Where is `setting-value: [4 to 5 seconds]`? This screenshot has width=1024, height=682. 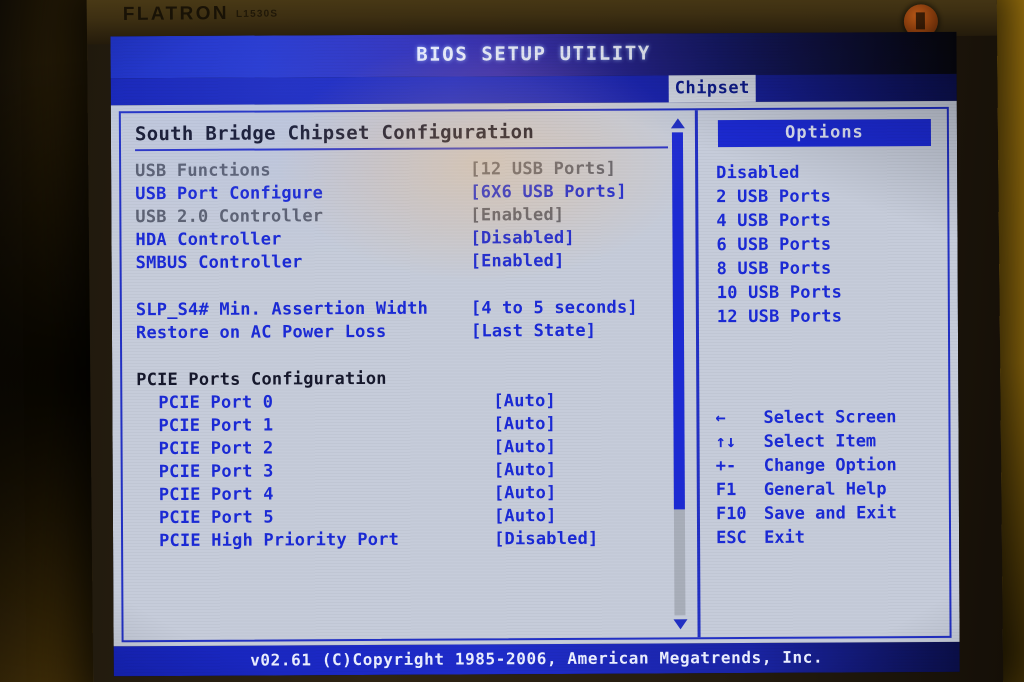
setting-value: [4 to 5 seconds] is located at coordinates (554, 308).